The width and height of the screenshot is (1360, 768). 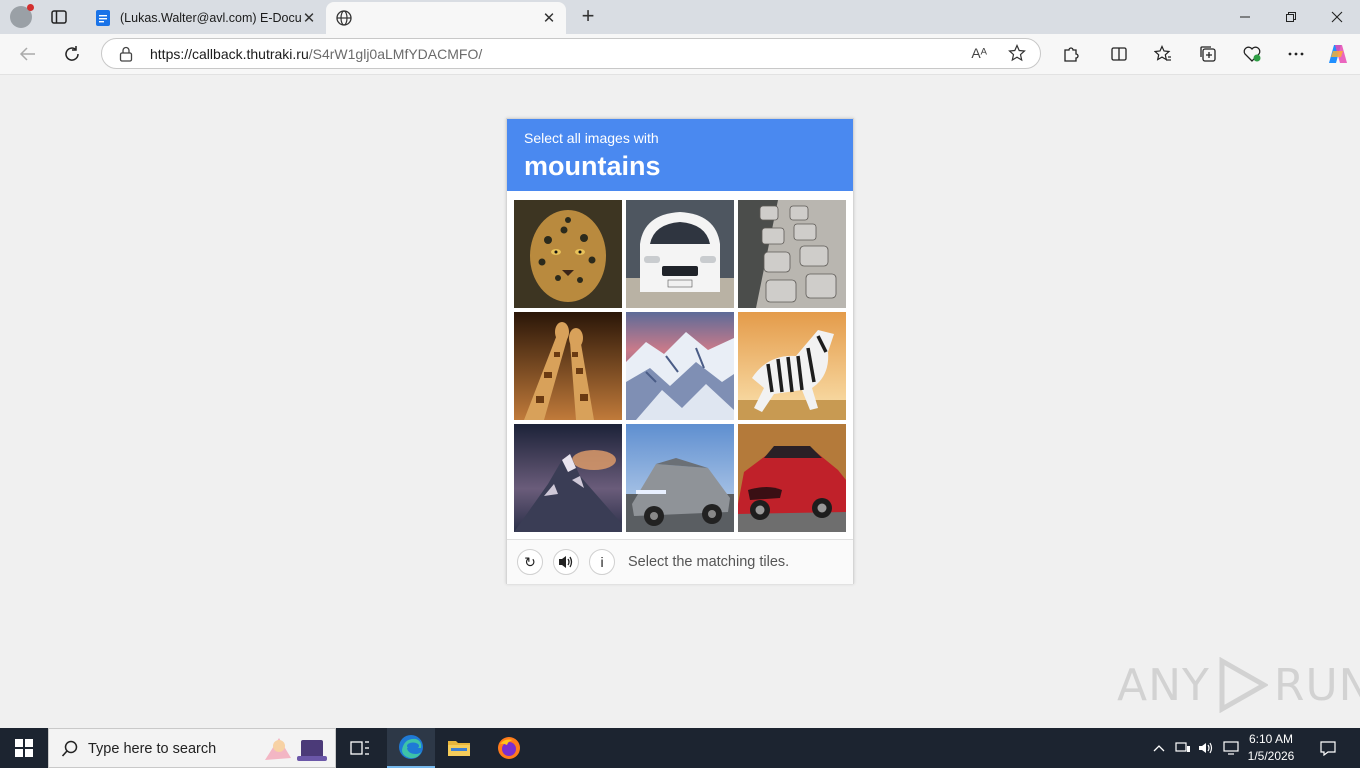 I want to click on captcha-tile-white-car, so click(x=680, y=254).